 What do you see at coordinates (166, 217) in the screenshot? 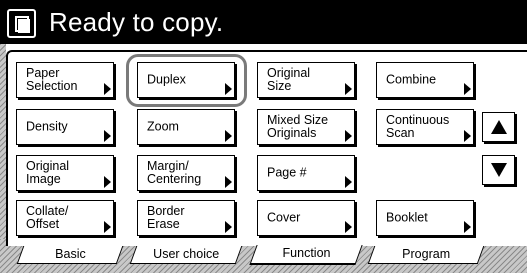
I see `border-erase-label: Border Erase` at bounding box center [166, 217].